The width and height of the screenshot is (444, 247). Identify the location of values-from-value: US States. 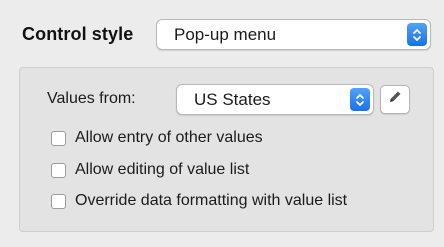
(232, 99).